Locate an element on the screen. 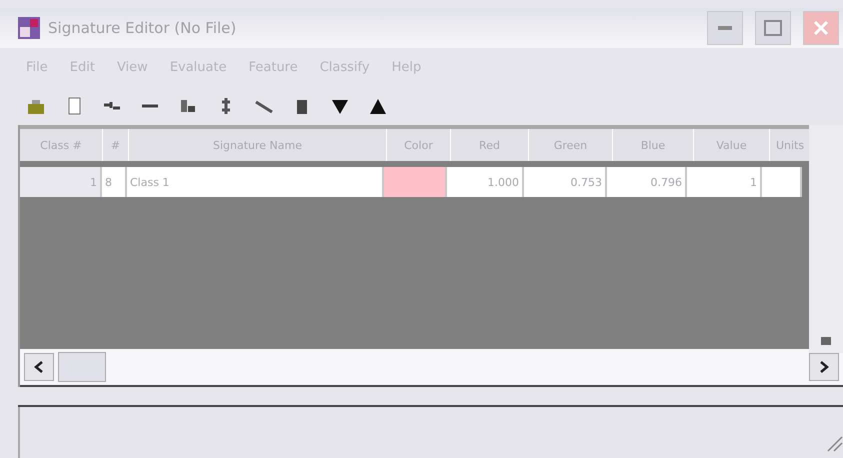 The height and width of the screenshot is (458, 843). column-header: Green is located at coordinates (571, 145).